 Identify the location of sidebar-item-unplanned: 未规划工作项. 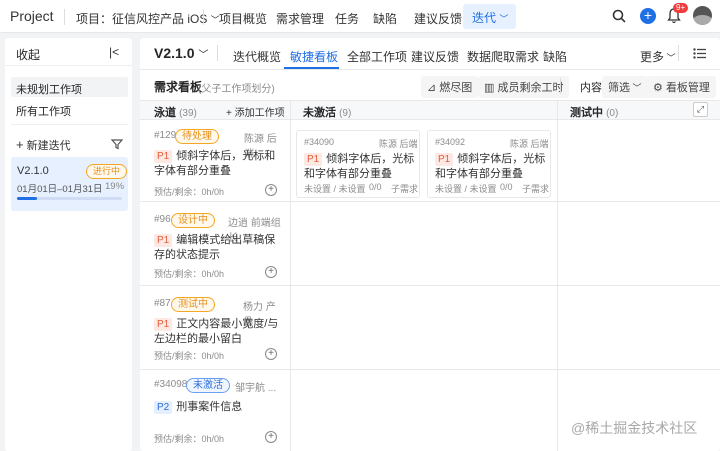
(69, 87).